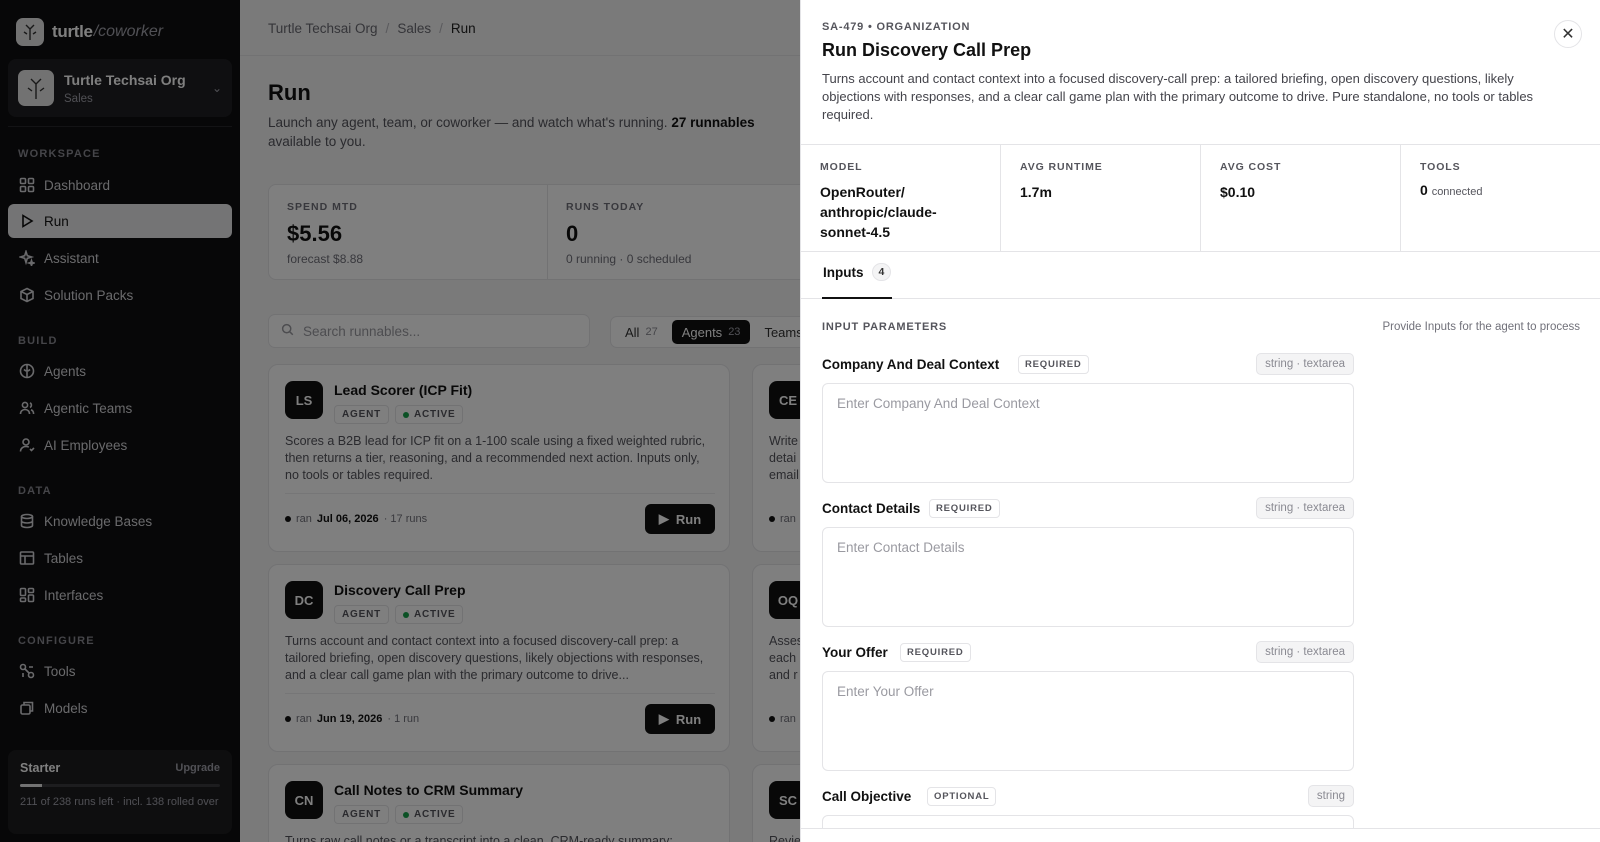 The image size is (1600, 842). Describe the element at coordinates (1200, 835) in the screenshot. I see `drawer-footer` at that location.